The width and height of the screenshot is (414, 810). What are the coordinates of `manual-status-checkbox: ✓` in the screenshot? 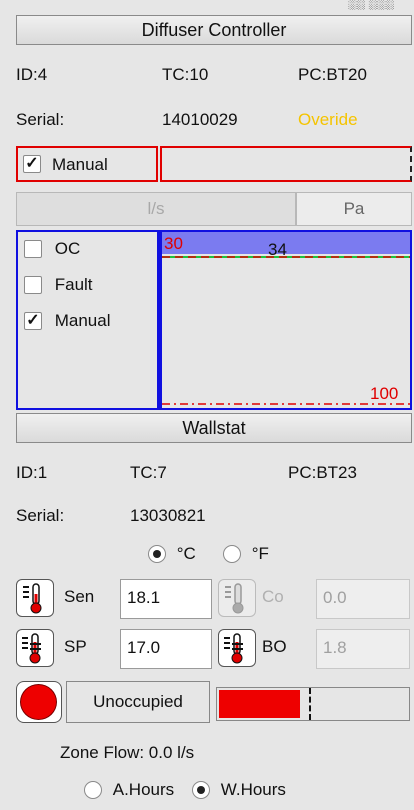 It's located at (33, 320).